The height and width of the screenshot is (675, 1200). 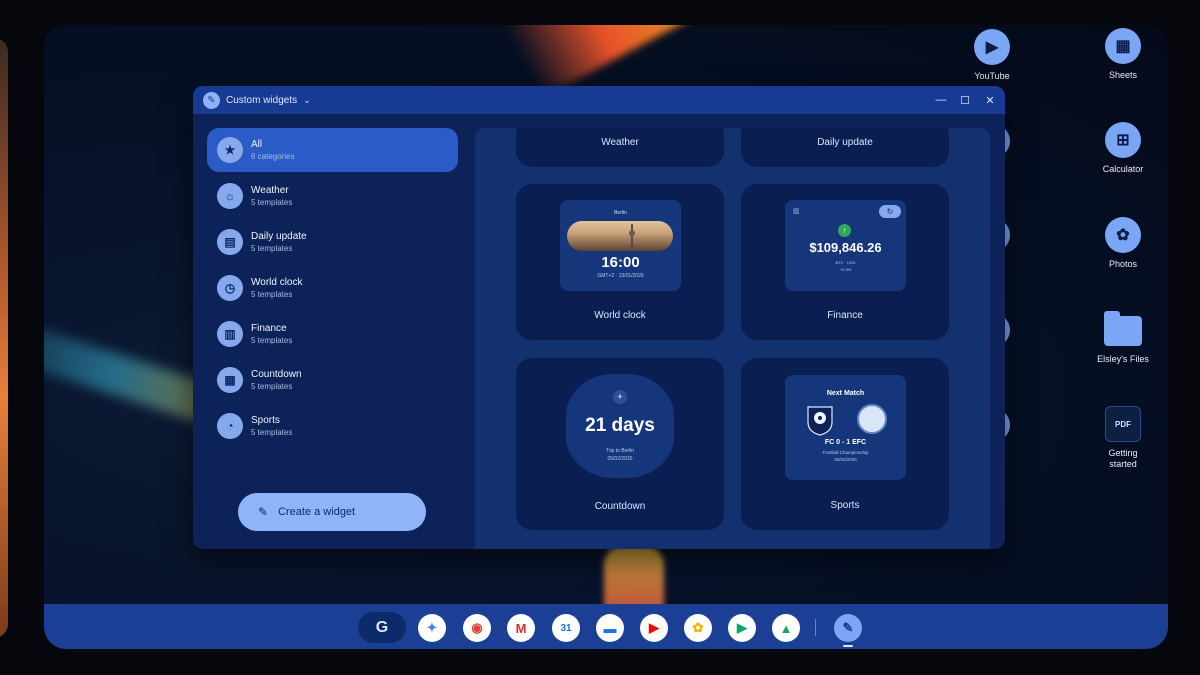 What do you see at coordinates (230, 288) in the screenshot?
I see `clock-icon: ◷` at bounding box center [230, 288].